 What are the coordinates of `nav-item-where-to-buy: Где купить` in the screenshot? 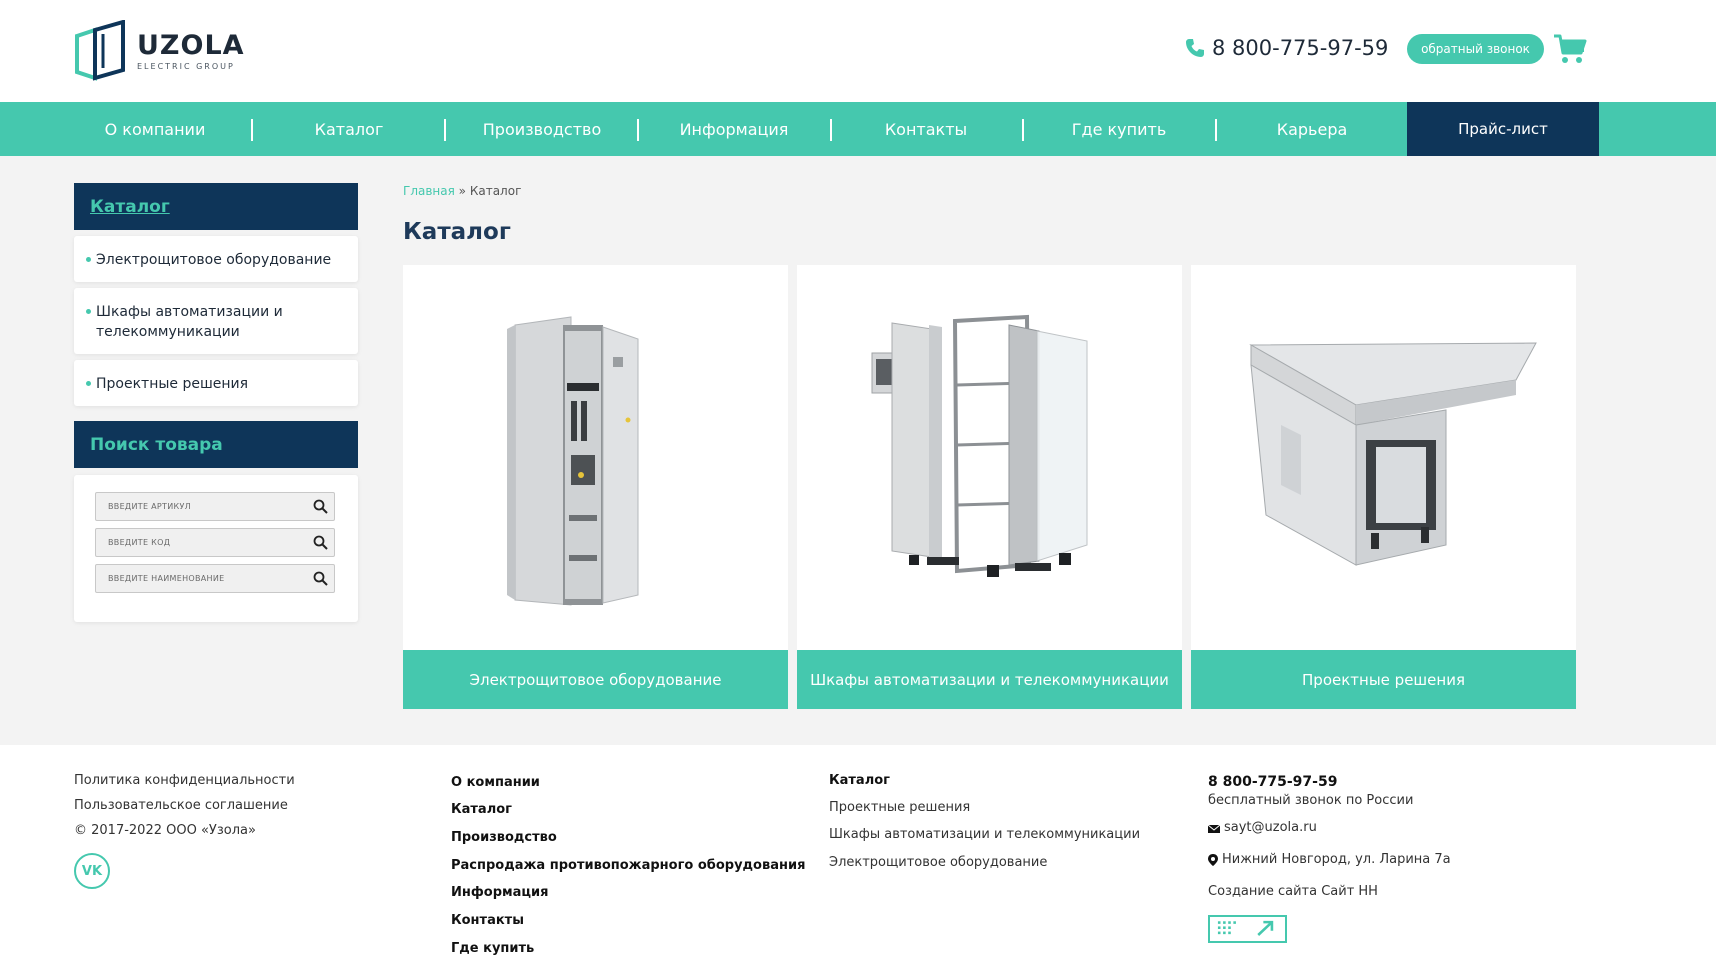 It's located at (1119, 129).